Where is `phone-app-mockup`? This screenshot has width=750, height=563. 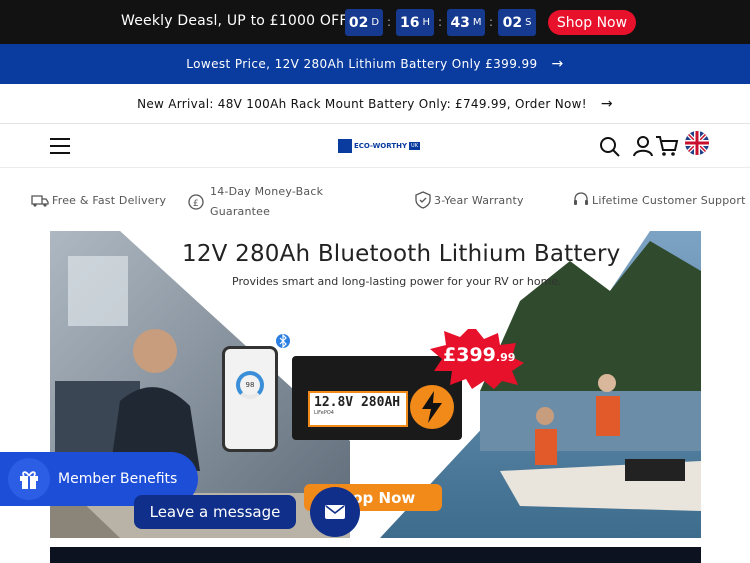
phone-app-mockup is located at coordinates (250, 399).